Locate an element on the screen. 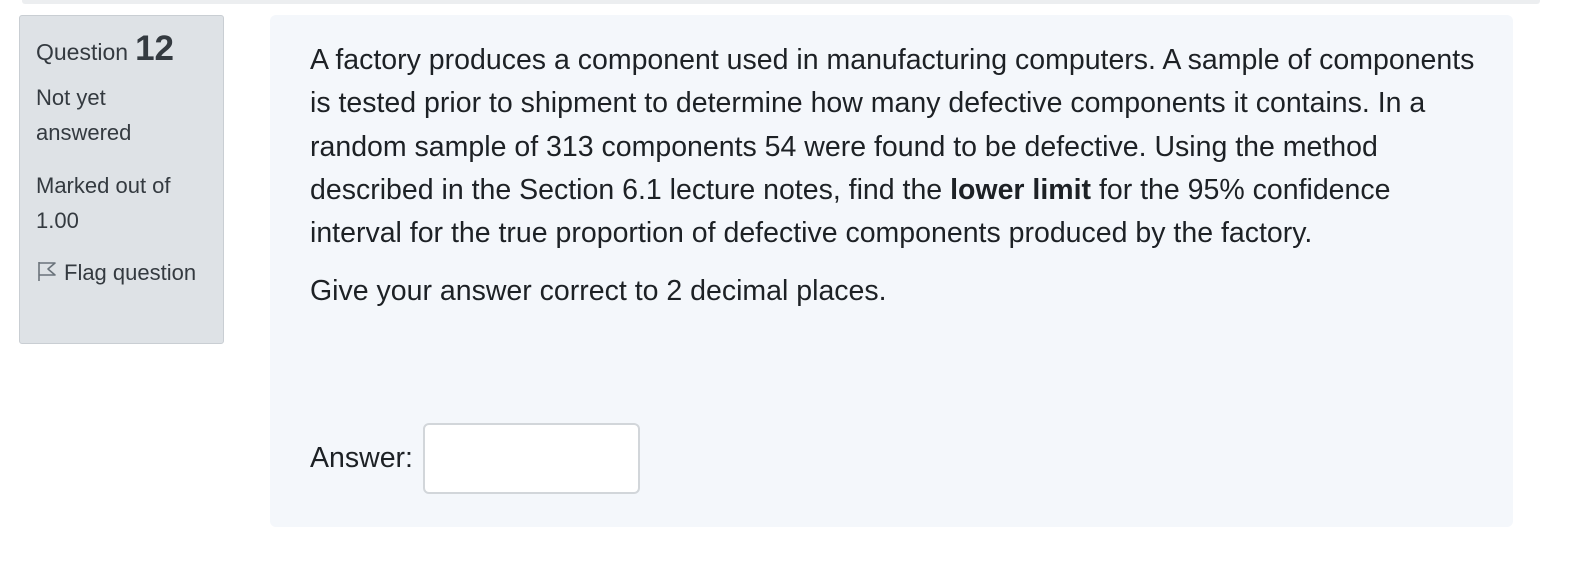 This screenshot has height=561, width=1591. flag-question-label: Flag question is located at coordinates (130, 272).